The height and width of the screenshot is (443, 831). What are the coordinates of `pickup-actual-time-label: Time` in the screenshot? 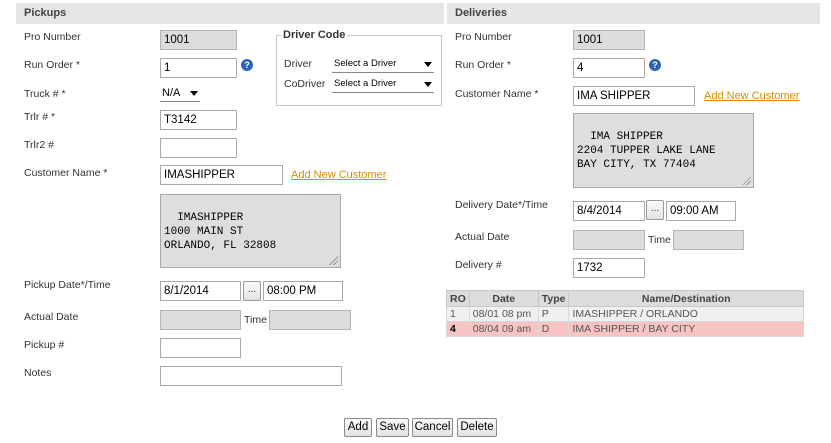 It's located at (255, 320).